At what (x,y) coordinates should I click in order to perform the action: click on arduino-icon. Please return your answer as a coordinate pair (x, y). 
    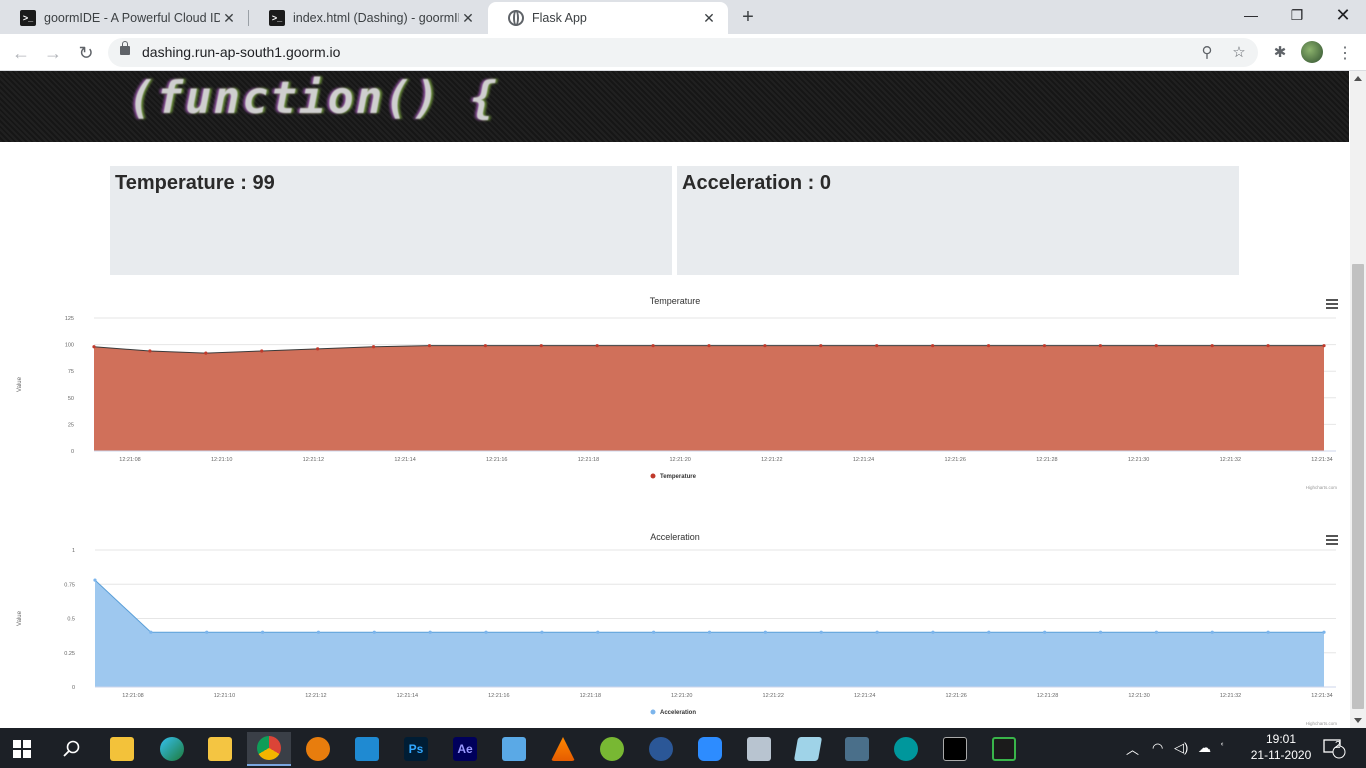
    Looking at the image, I should click on (906, 749).